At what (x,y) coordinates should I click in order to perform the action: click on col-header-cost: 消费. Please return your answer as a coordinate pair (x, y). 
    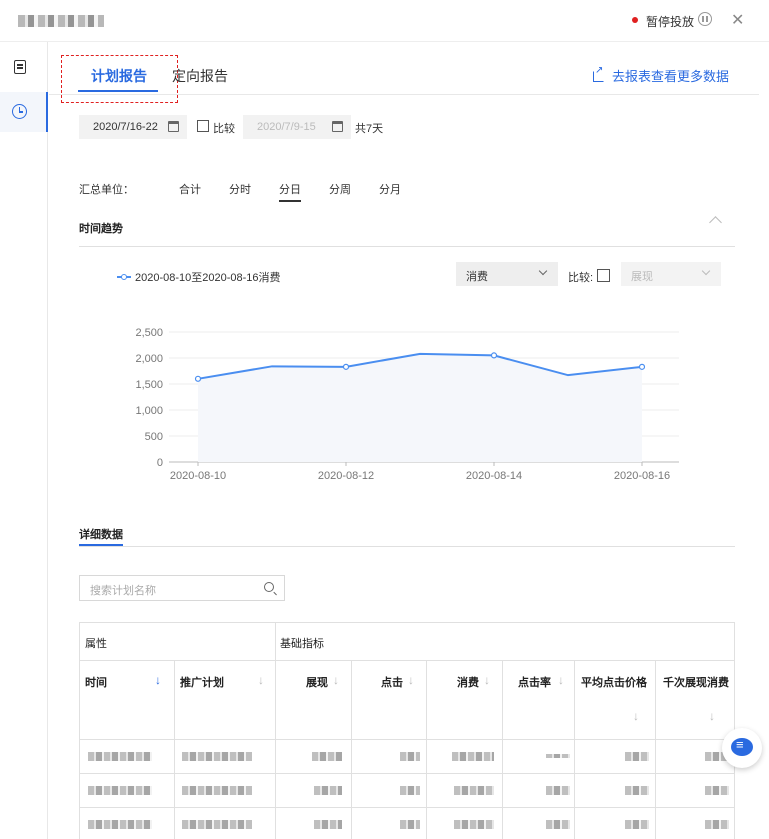
    Looking at the image, I should click on (468, 682).